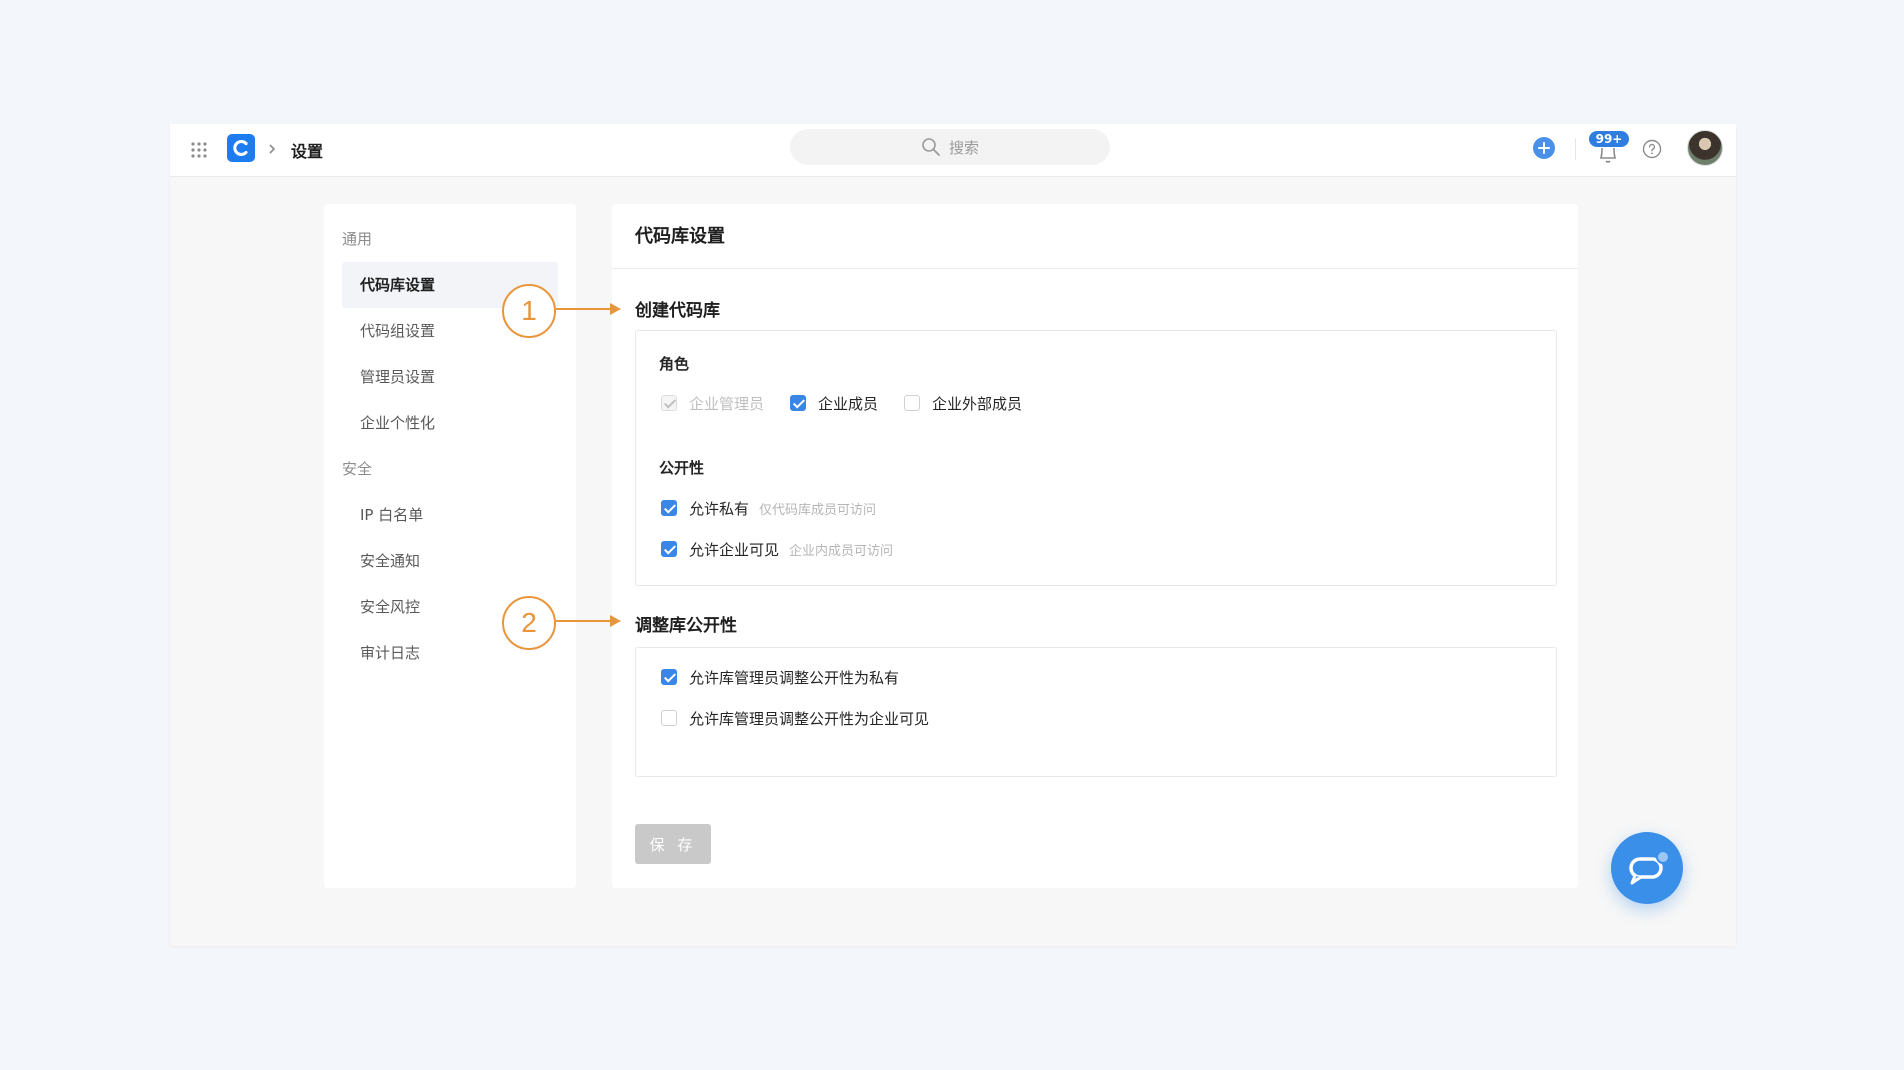 This screenshot has width=1904, height=1070. I want to click on top-navigation-bar: 设置 搜索 99+, so click(953, 150).